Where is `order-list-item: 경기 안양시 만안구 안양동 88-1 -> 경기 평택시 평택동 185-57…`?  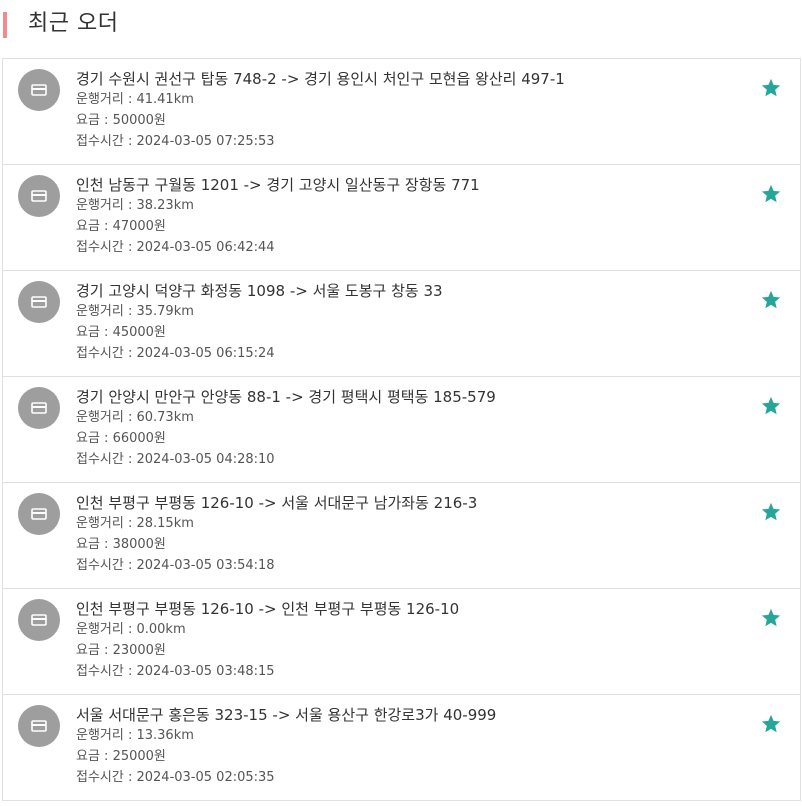 order-list-item: 경기 안양시 만안구 안양동 88-1 -> 경기 평택시 평택동 185-57… is located at coordinates (401, 430).